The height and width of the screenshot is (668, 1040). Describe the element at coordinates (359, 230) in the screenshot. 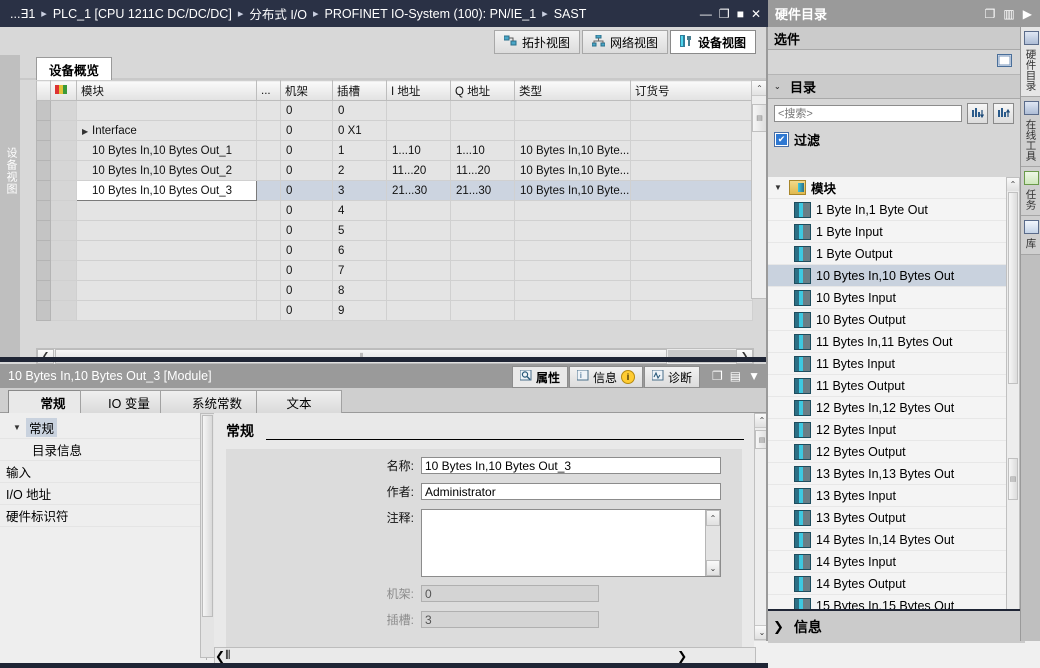

I see `cell-slot: 5` at that location.